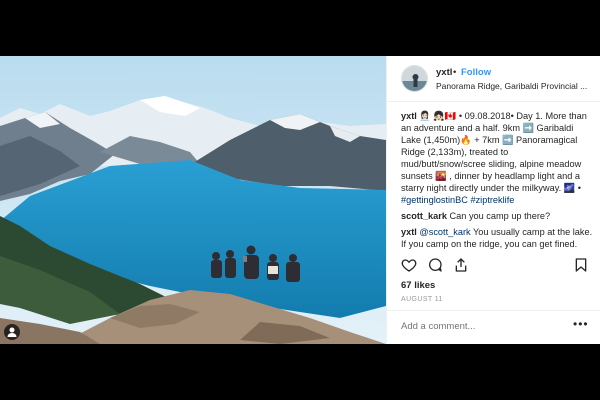  What do you see at coordinates (409, 116) in the screenshot?
I see `caption-username: yxtl` at bounding box center [409, 116].